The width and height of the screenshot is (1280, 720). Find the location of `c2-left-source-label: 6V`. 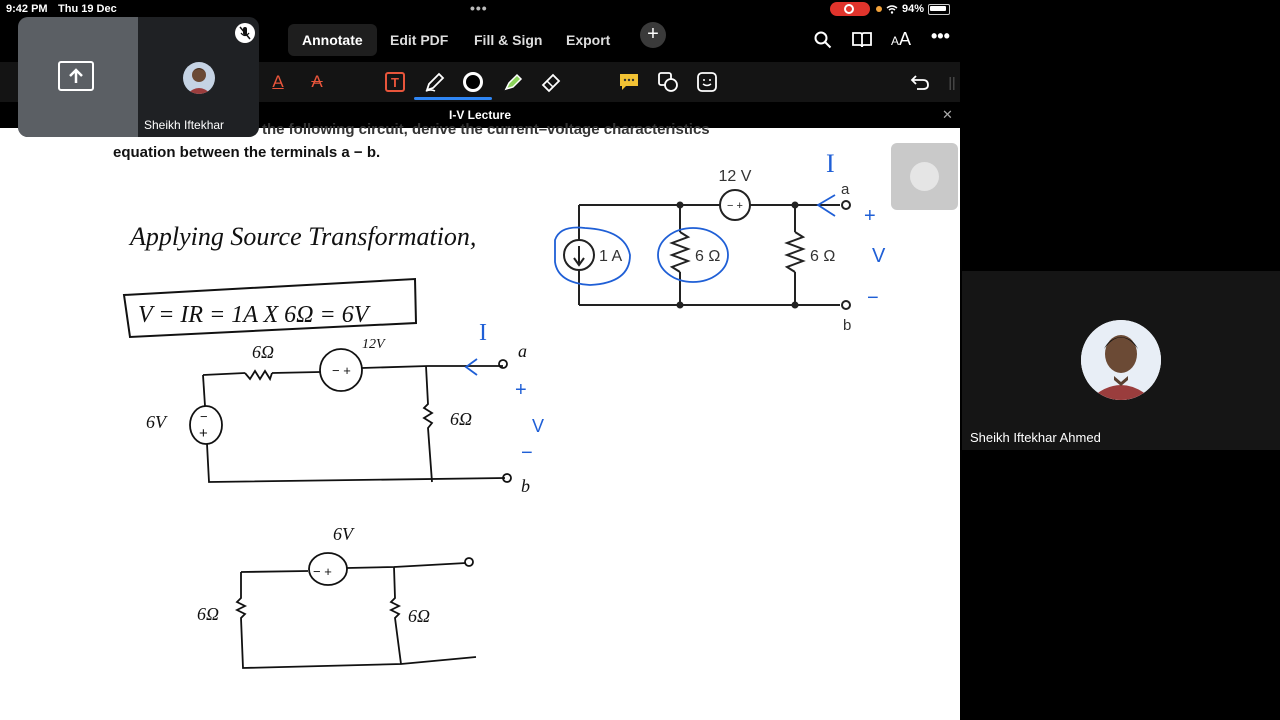

c2-left-source-label: 6V is located at coordinates (157, 422).